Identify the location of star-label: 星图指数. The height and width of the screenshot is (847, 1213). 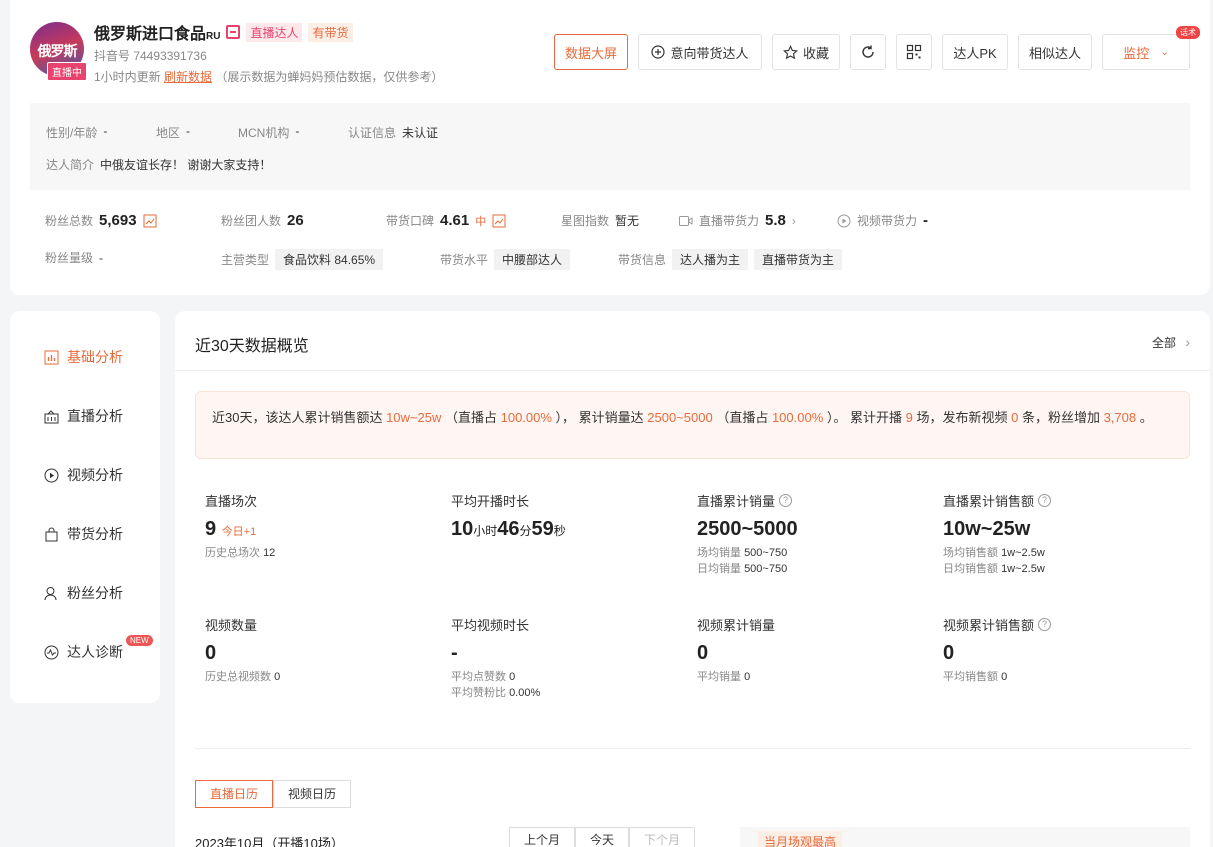
(585, 221).